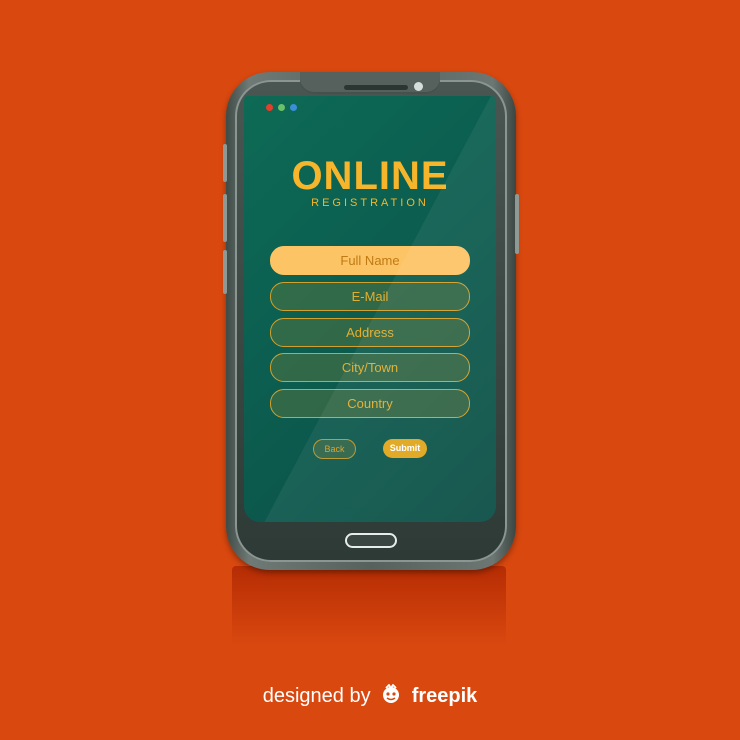 This screenshot has width=740, height=740. Describe the element at coordinates (370, 203) in the screenshot. I see `page-subtitle: REGISTRATION` at that location.